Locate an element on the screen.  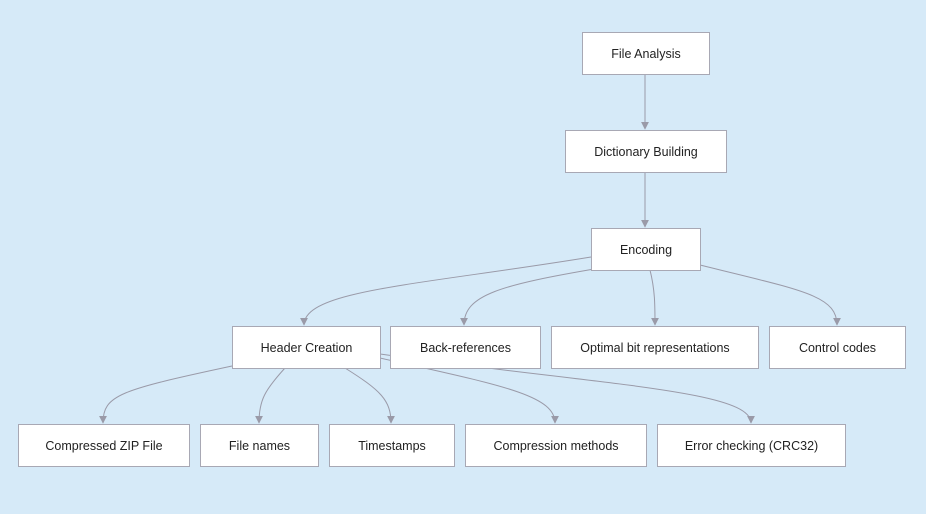
edge-encoding-optimal is located at coordinates (654, 297).